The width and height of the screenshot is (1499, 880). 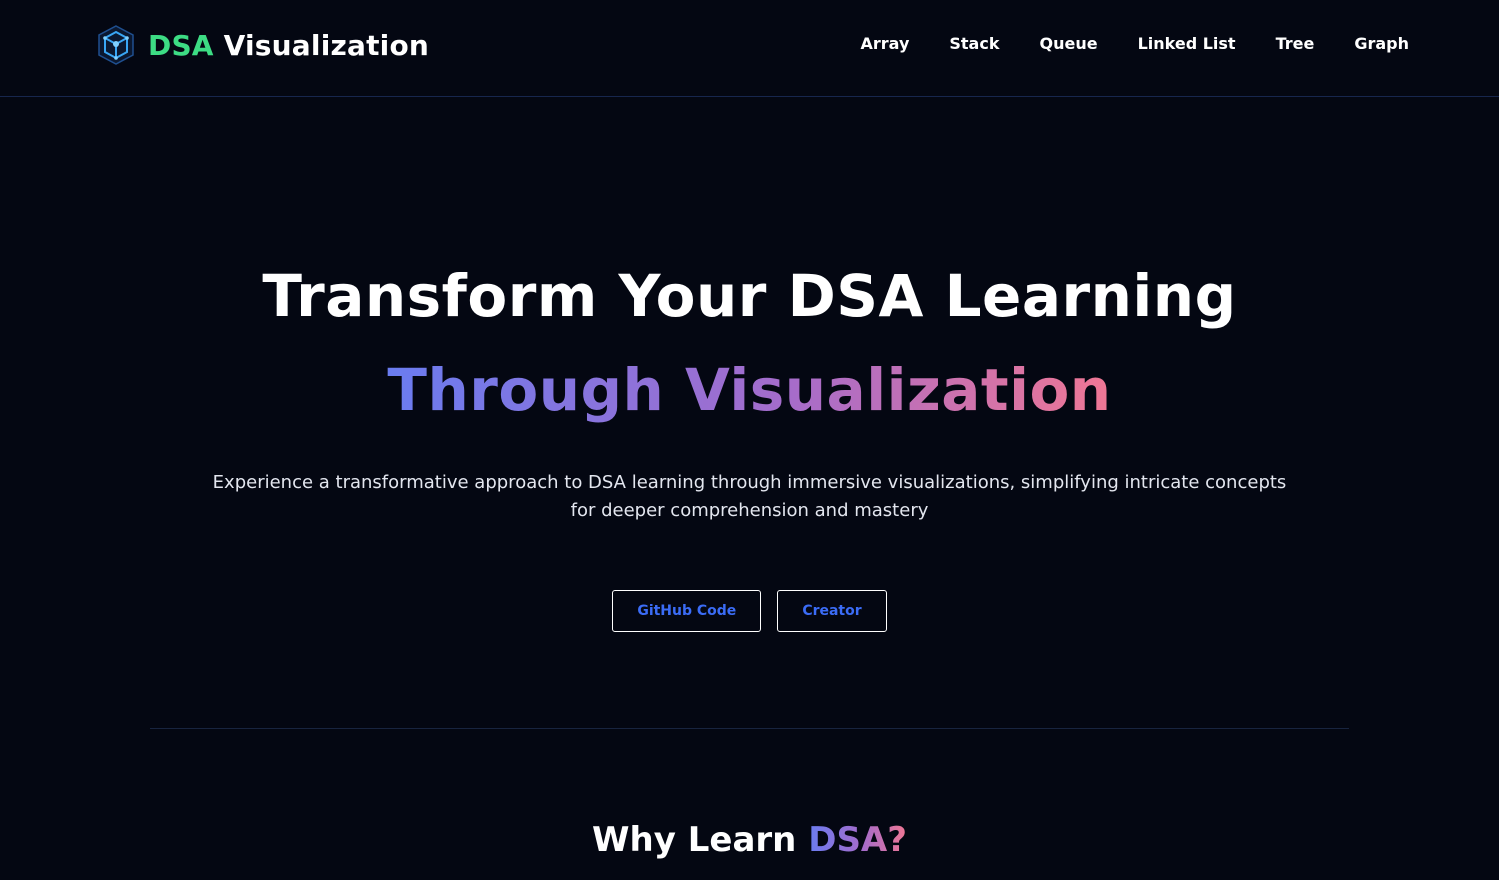 I want to click on nav-item: Tree, so click(x=1295, y=43).